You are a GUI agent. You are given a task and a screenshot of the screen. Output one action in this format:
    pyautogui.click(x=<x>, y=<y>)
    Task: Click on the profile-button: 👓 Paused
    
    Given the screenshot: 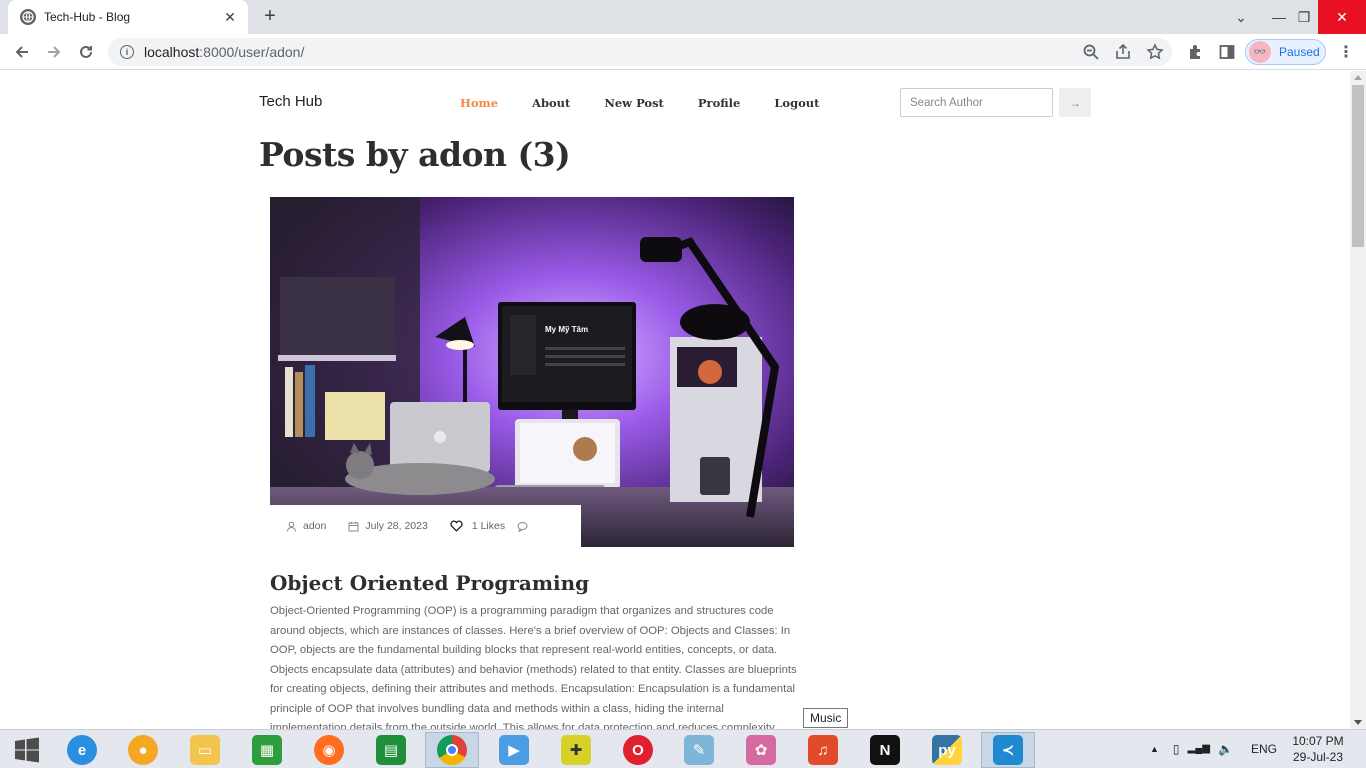 What is the action you would take?
    pyautogui.click(x=1285, y=52)
    